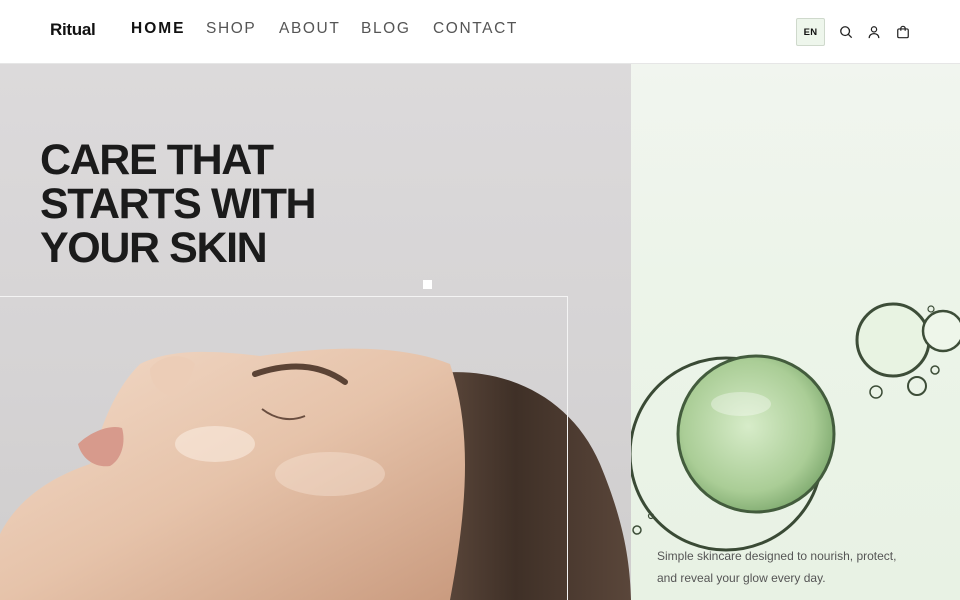 The width and height of the screenshot is (960, 600). What do you see at coordinates (795, 427) in the screenshot?
I see `serum-bubbles-image` at bounding box center [795, 427].